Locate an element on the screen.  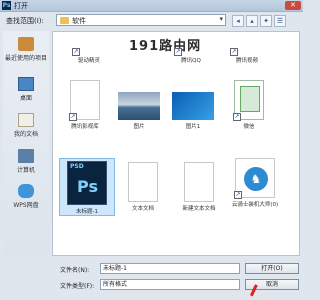
place-label: 最近使用的项目 is located at coordinates (25, 58).